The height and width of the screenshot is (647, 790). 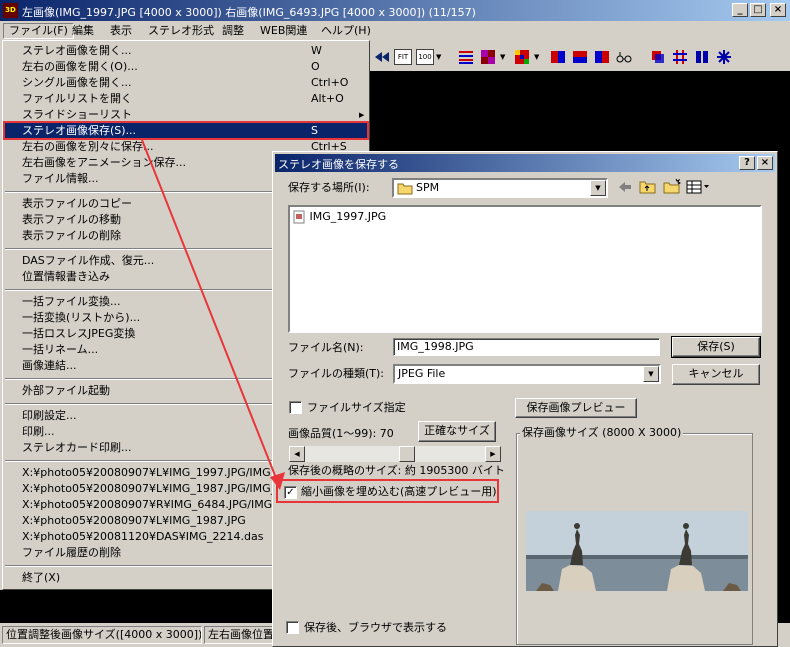 I want to click on arrow-head-icon, so click(x=277, y=481).